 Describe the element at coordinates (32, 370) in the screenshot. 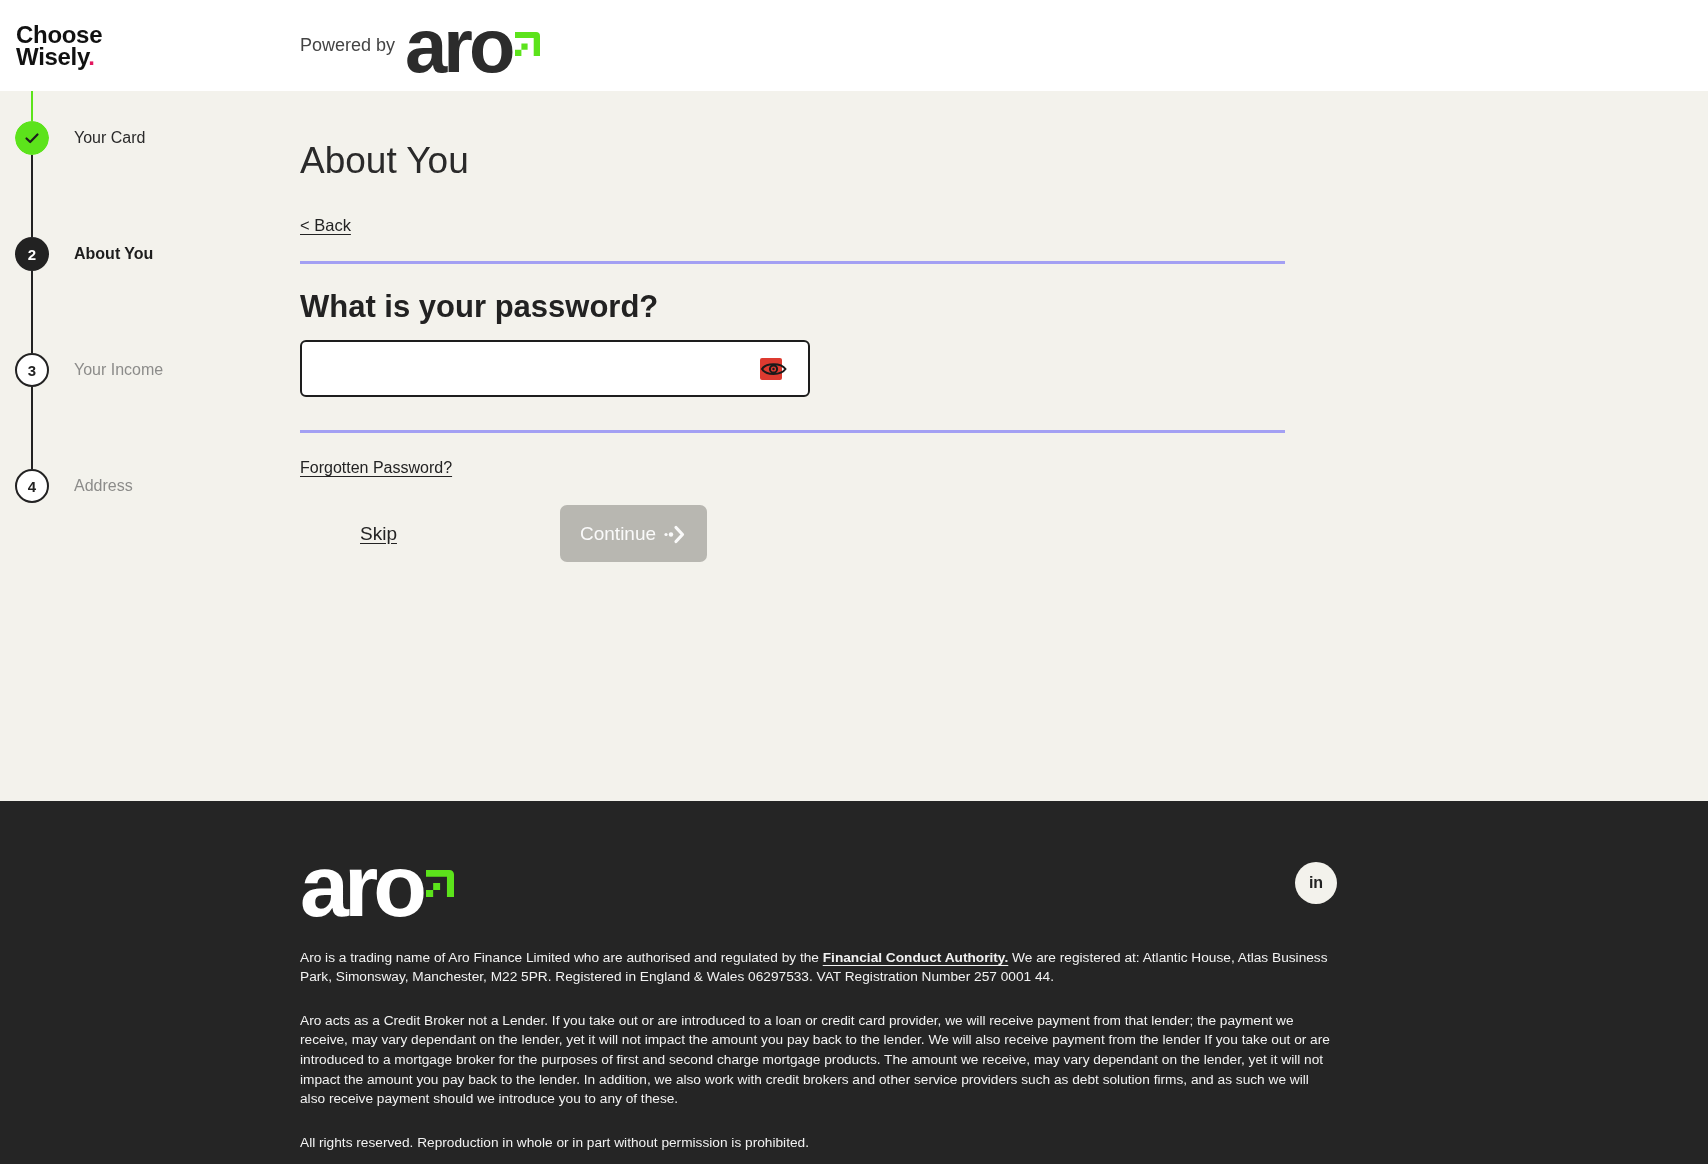

I see `step-number: 3` at that location.